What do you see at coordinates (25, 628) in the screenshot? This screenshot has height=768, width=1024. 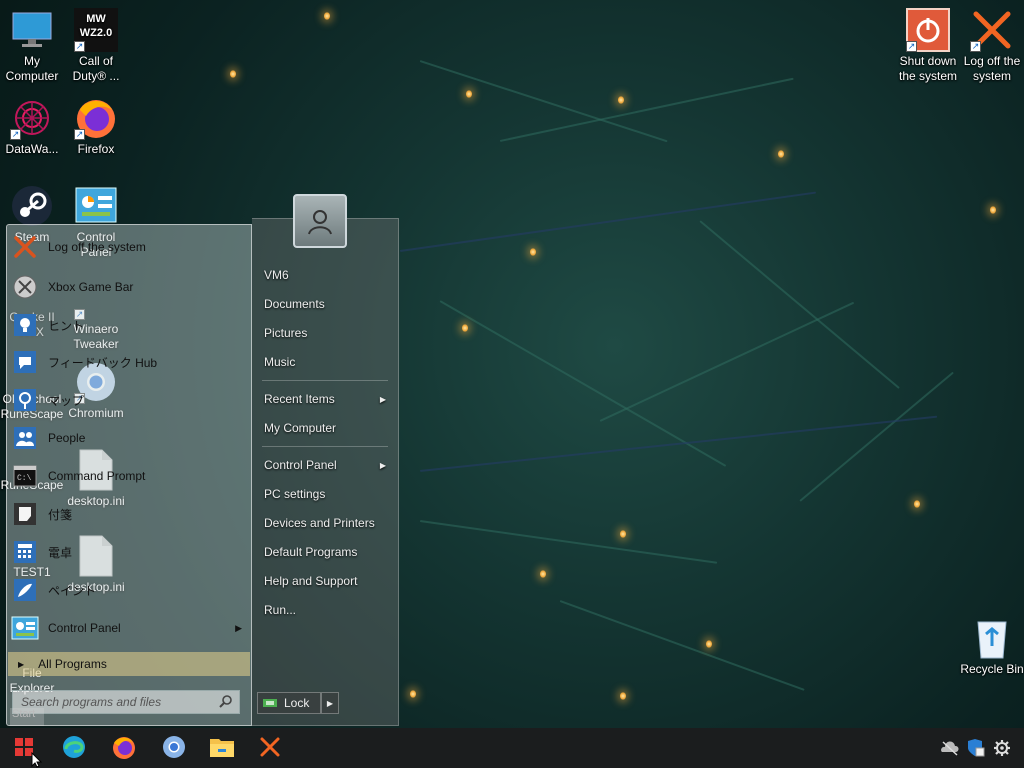 I see `control-panel-icon` at bounding box center [25, 628].